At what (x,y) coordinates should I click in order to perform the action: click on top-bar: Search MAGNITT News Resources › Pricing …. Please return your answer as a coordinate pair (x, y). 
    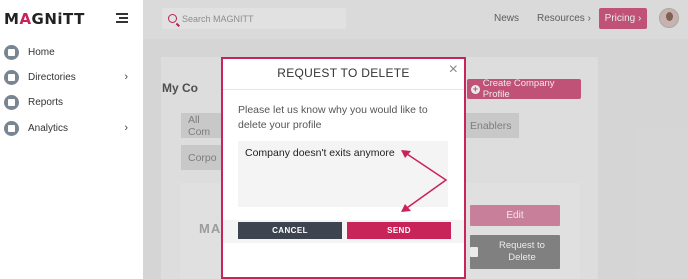
    Looking at the image, I should click on (415, 19).